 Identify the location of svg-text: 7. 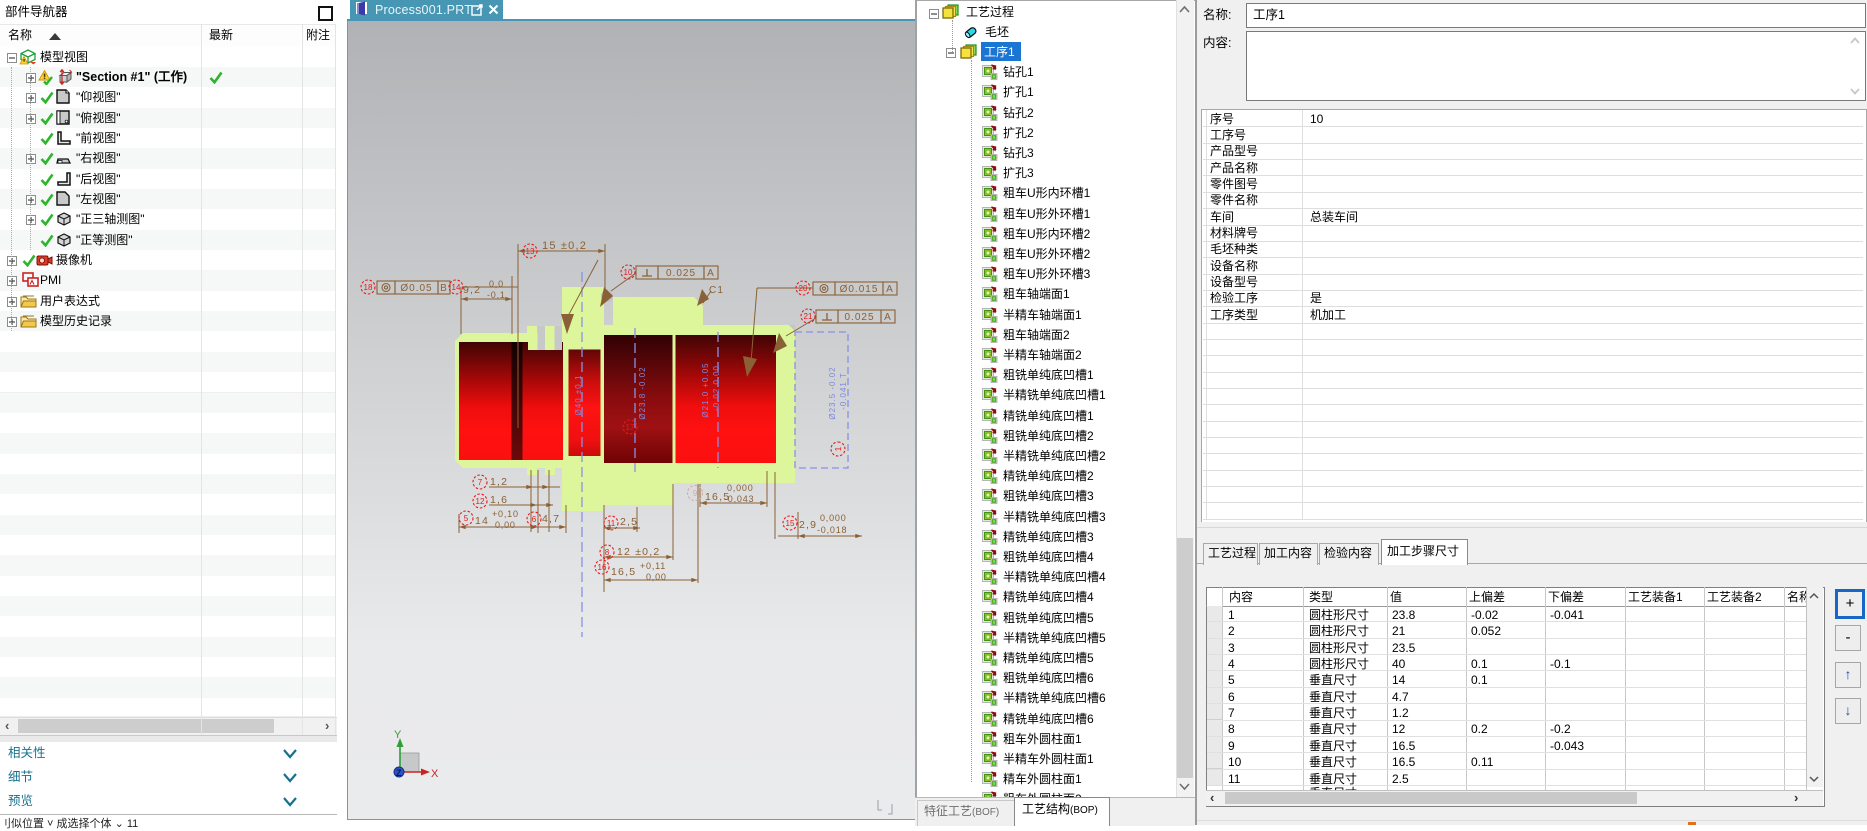
(480, 482).